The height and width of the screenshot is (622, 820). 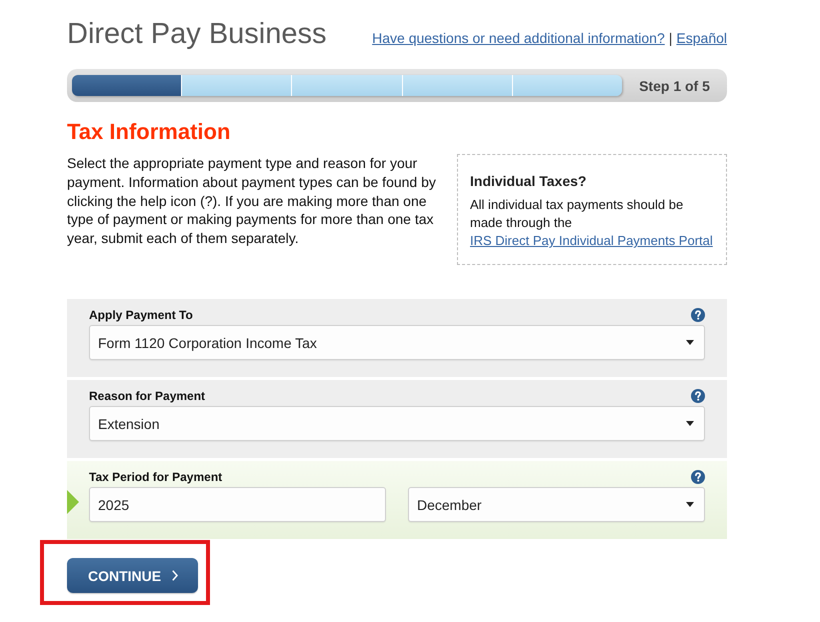 What do you see at coordinates (529, 181) in the screenshot?
I see `info-box-title: Individual Taxes?` at bounding box center [529, 181].